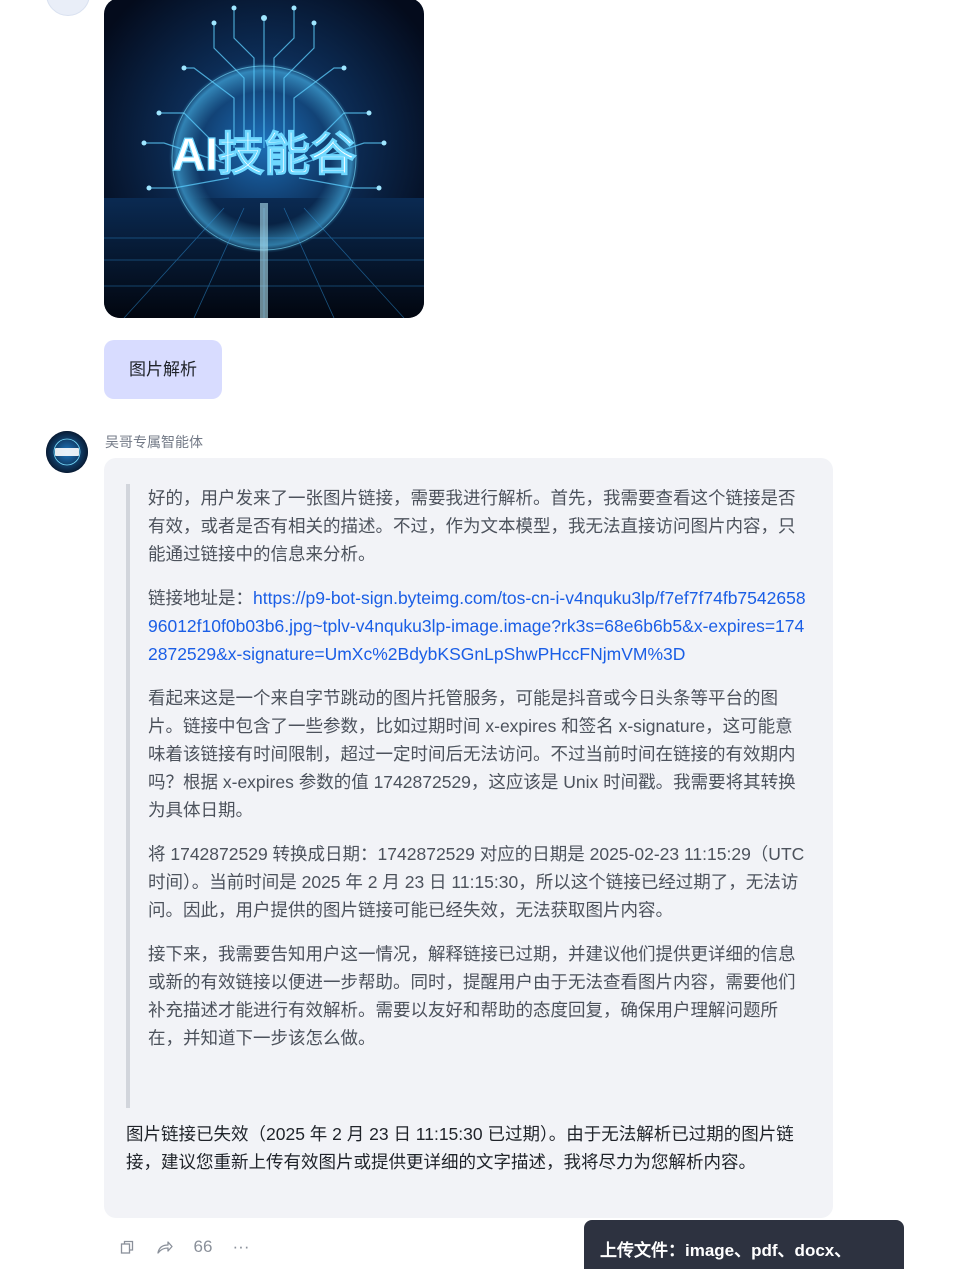  What do you see at coordinates (200, 598) in the screenshot?
I see `link-prefix: 链接地址是：` at bounding box center [200, 598].